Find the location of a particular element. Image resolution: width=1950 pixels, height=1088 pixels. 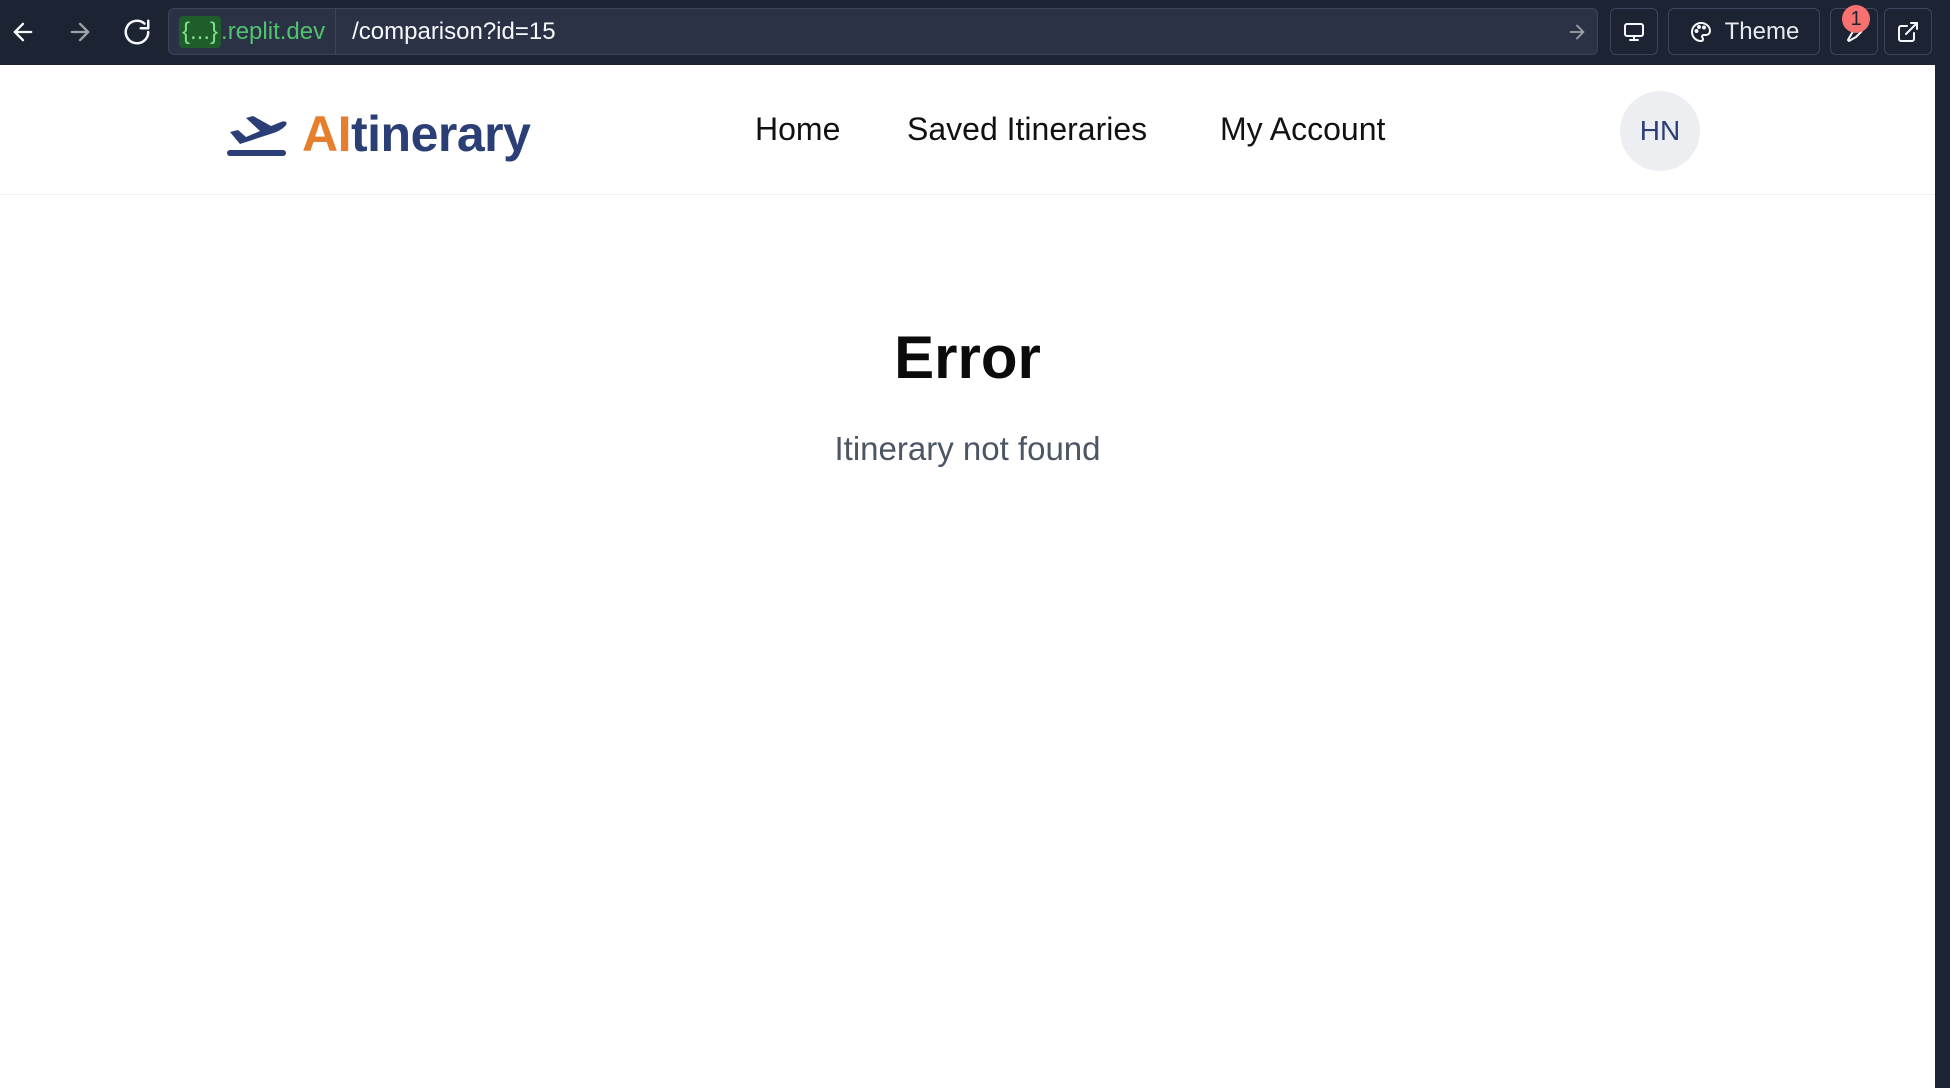

site-logo: AItinerary is located at coordinates (378, 134).